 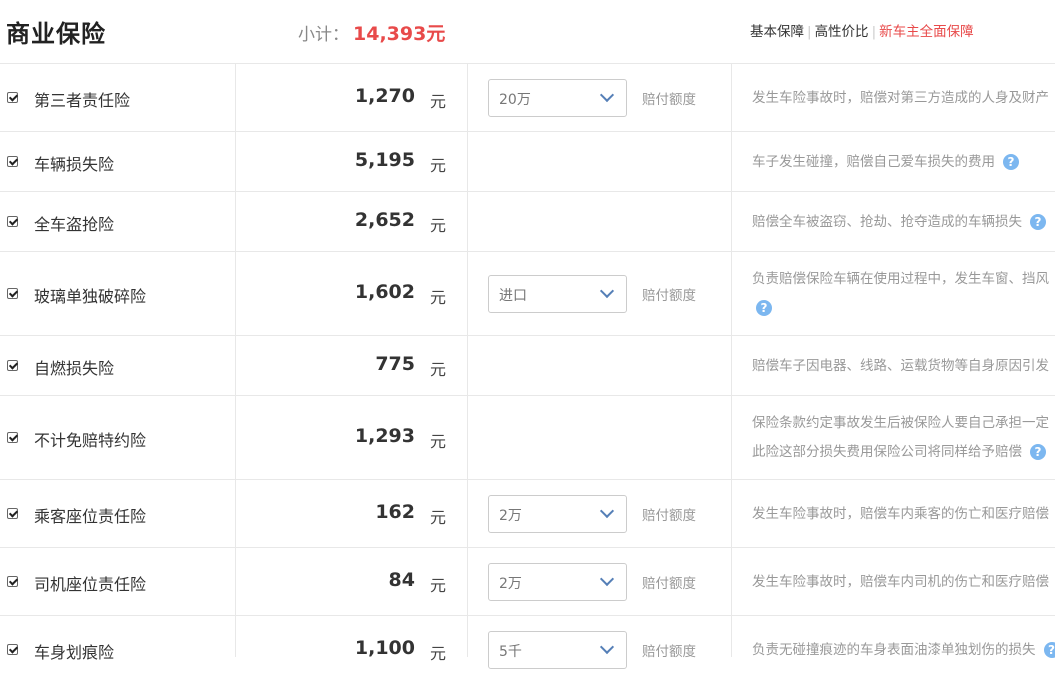 What do you see at coordinates (385, 220) in the screenshot?
I see `insurance-price: 2,652` at bounding box center [385, 220].